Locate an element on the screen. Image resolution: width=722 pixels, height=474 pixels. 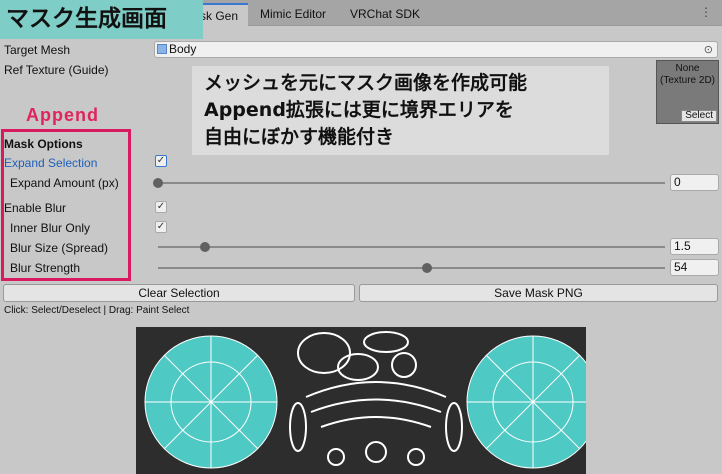
tab-label: Mimic Editor is located at coordinates (293, 14).